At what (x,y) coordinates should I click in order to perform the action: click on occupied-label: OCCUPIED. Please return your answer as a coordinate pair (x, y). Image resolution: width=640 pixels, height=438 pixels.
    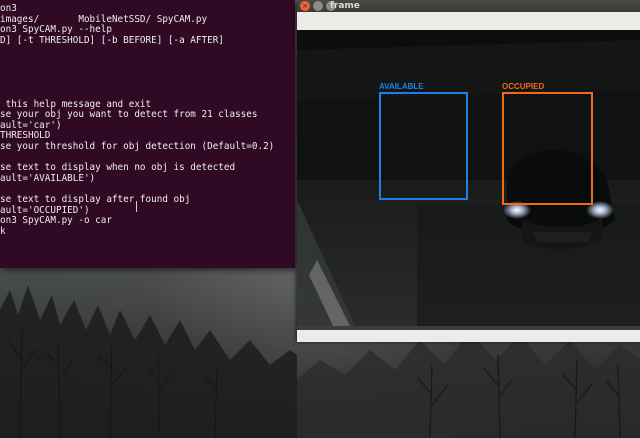
    Looking at the image, I should click on (523, 86).